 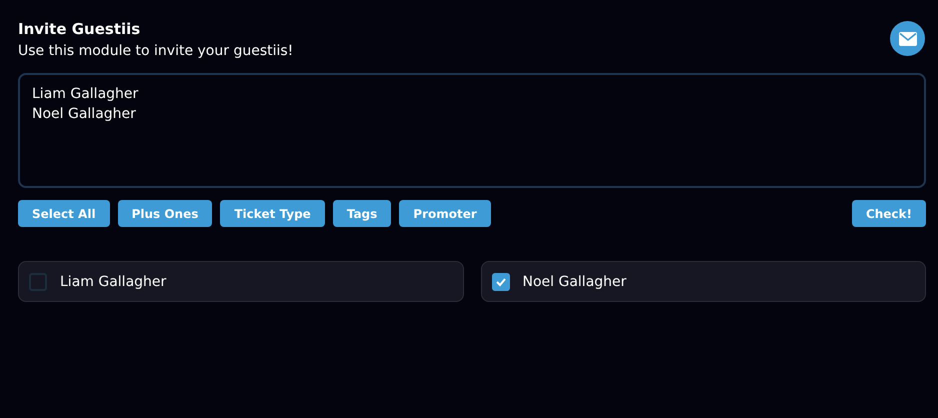 I want to click on guest-name-line: Noel Gallagher, so click(x=84, y=114).